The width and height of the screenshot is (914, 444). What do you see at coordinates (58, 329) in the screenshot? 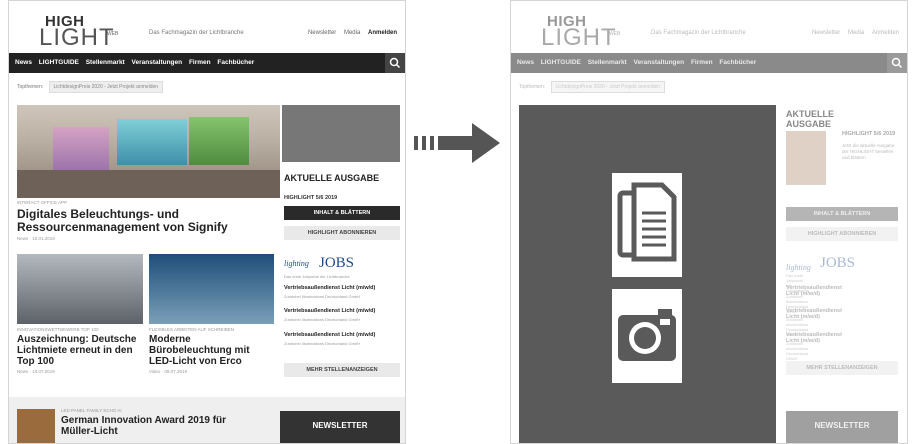
I see `card1-kicker: INNOVATIONSWETTBEWERB TOP 100` at bounding box center [58, 329].